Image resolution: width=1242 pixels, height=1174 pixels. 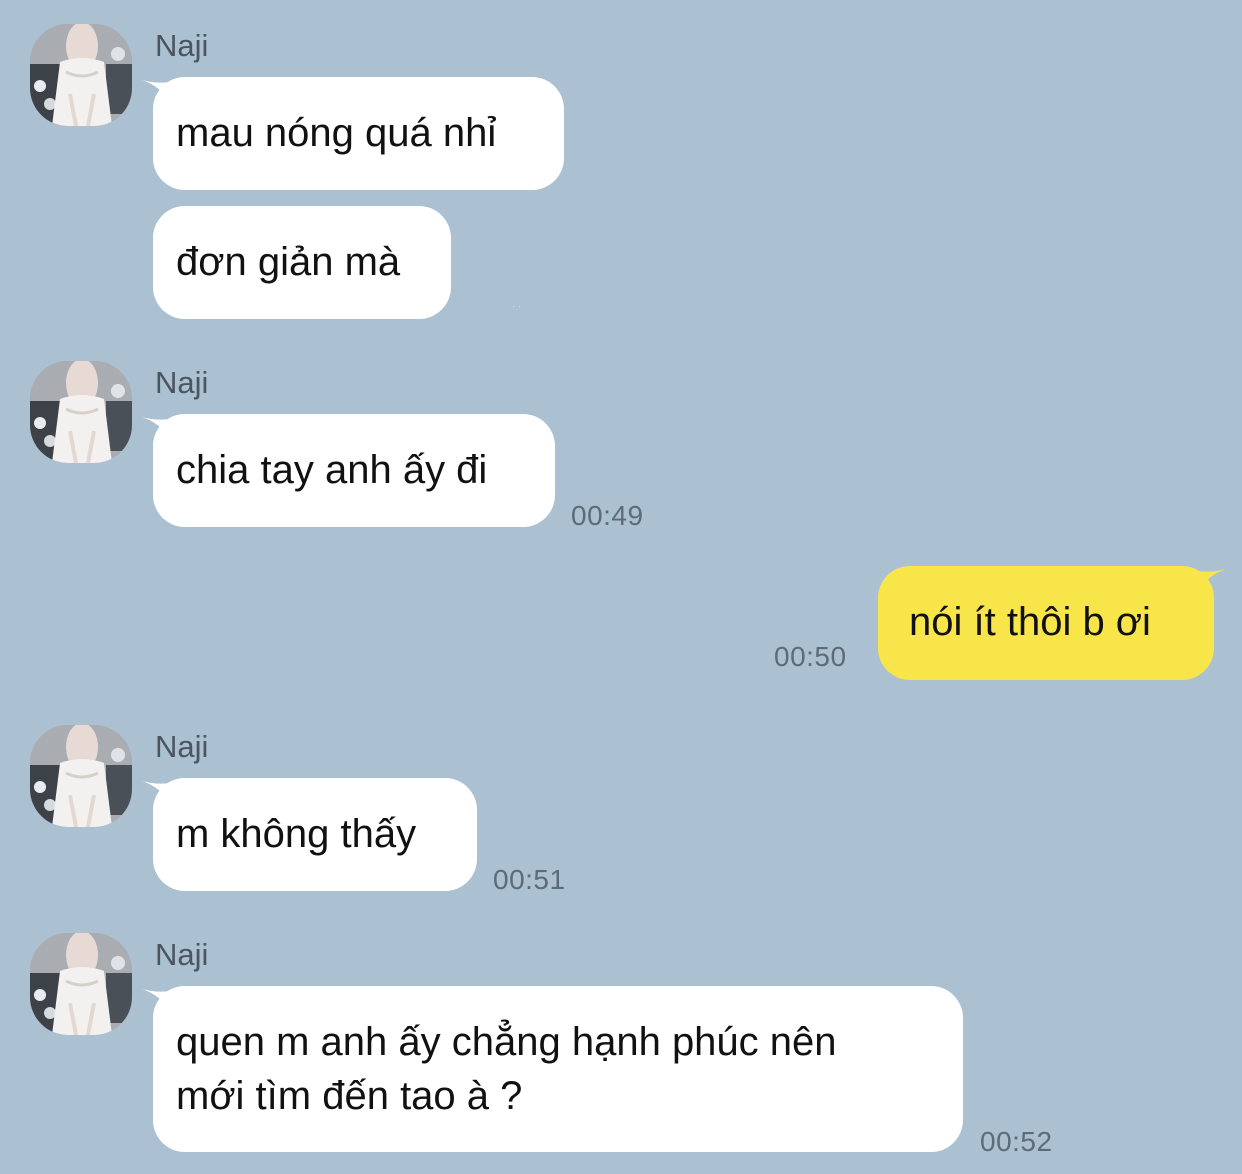 I want to click on message-bubble: chia tay anh ấy đi, so click(x=354, y=470).